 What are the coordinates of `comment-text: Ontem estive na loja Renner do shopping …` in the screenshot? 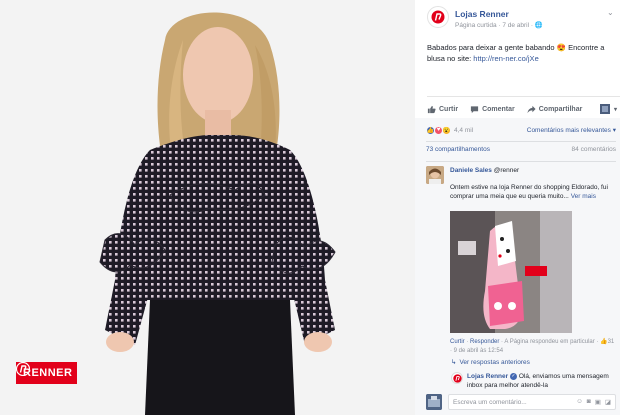 It's located at (533, 192).